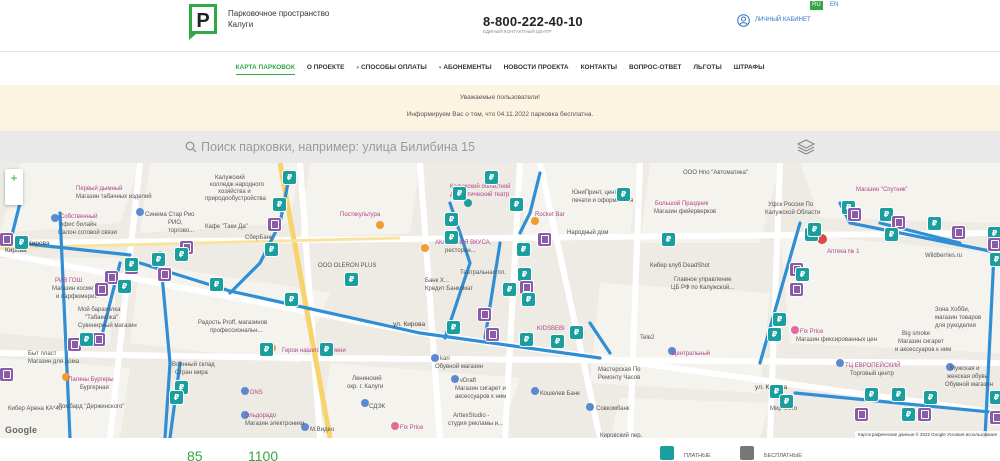 The height and width of the screenshot is (461, 1000). Describe the element at coordinates (944, 256) in the screenshot. I see `map-label: Wildberries.ru` at that location.